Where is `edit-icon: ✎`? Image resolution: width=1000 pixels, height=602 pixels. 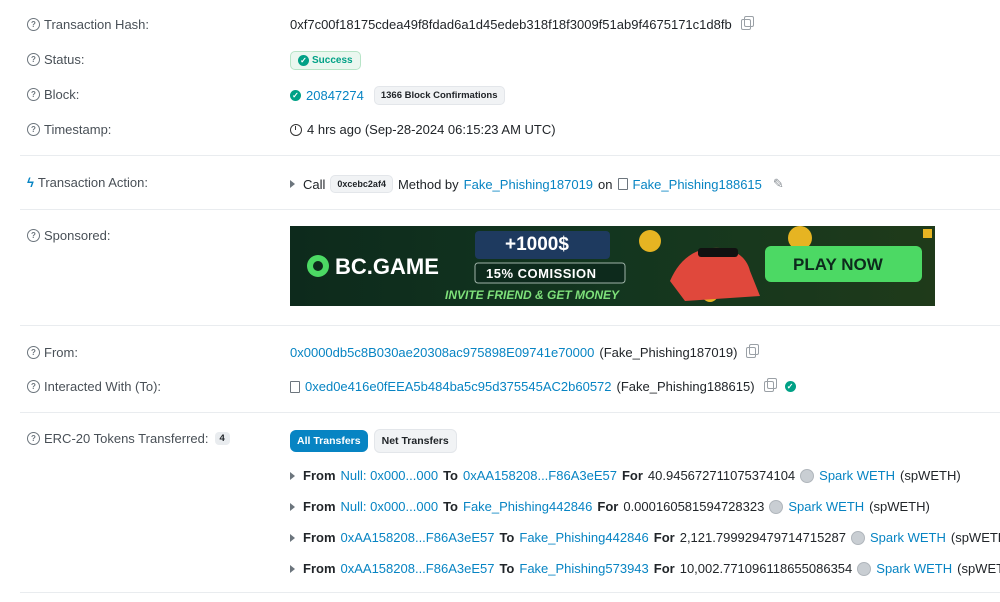 edit-icon: ✎ is located at coordinates (778, 184).